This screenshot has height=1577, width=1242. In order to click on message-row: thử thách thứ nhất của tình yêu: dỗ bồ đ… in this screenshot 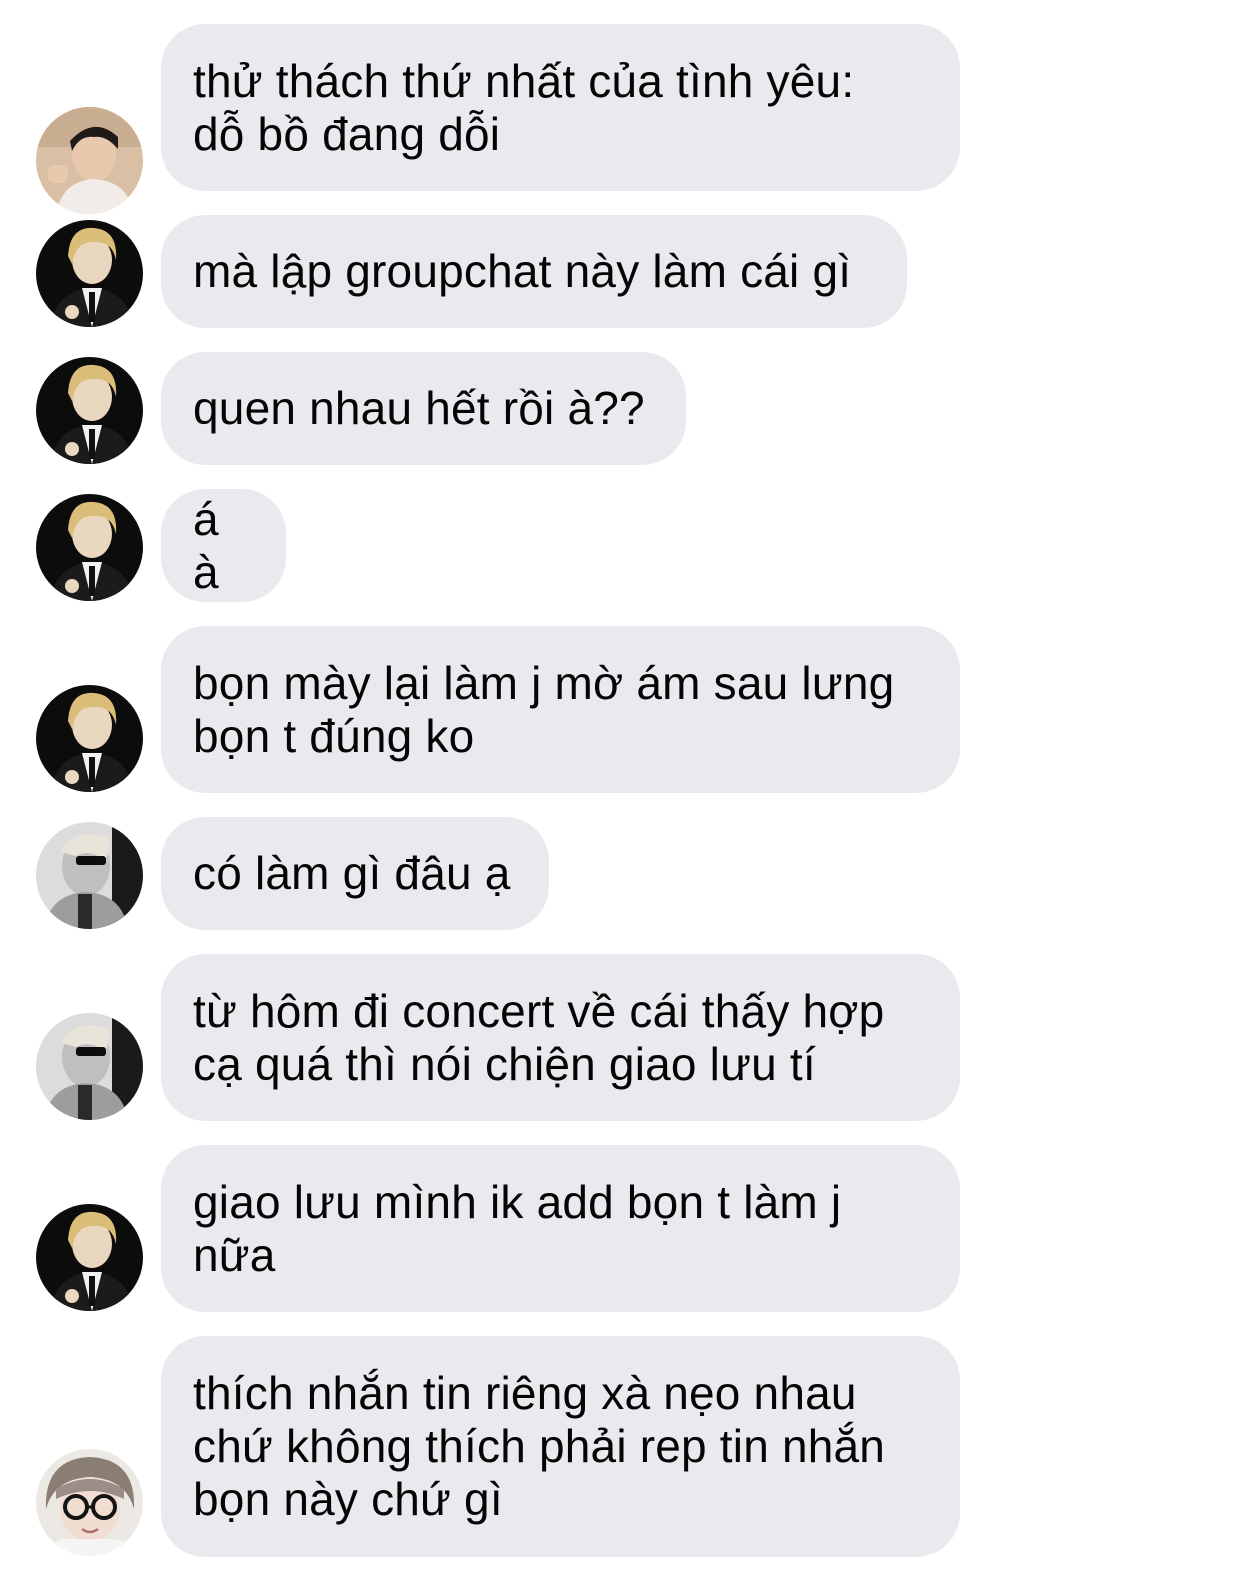, I will do `click(621, 119)`.